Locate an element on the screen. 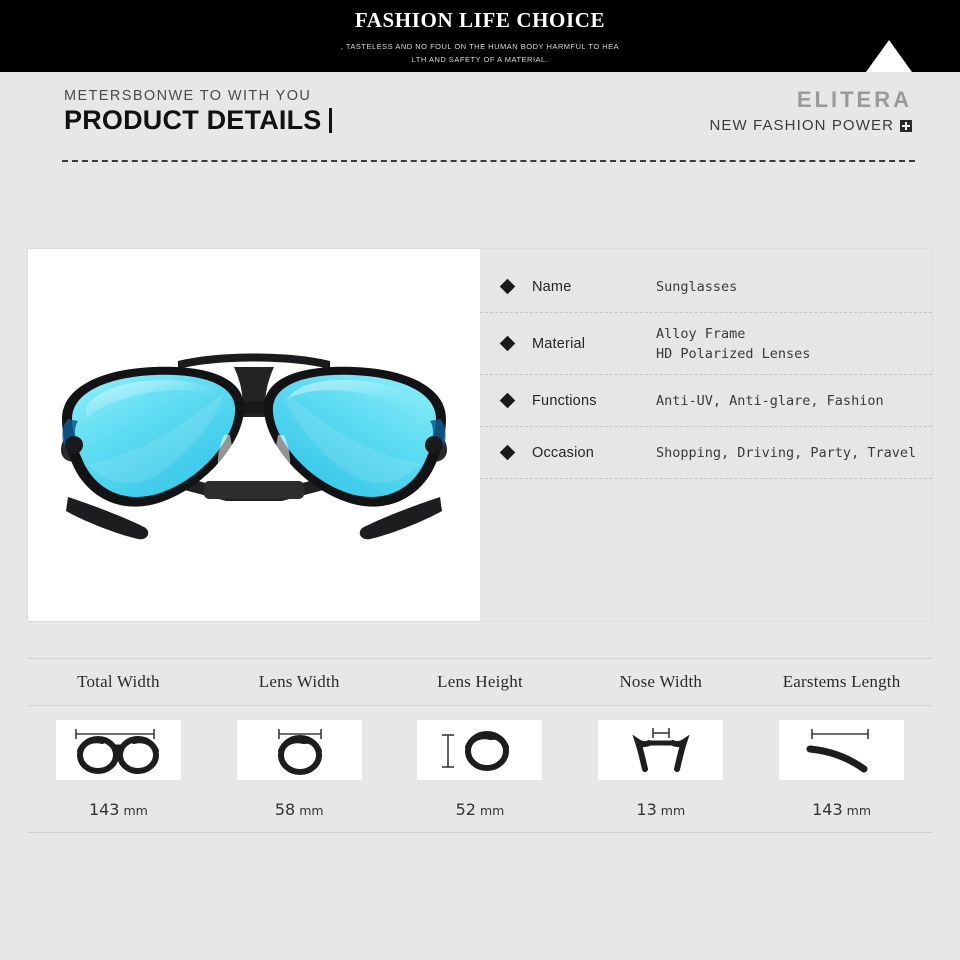 This screenshot has height=960, width=960. measurement-value-cell: 52 mm is located at coordinates (480, 811).